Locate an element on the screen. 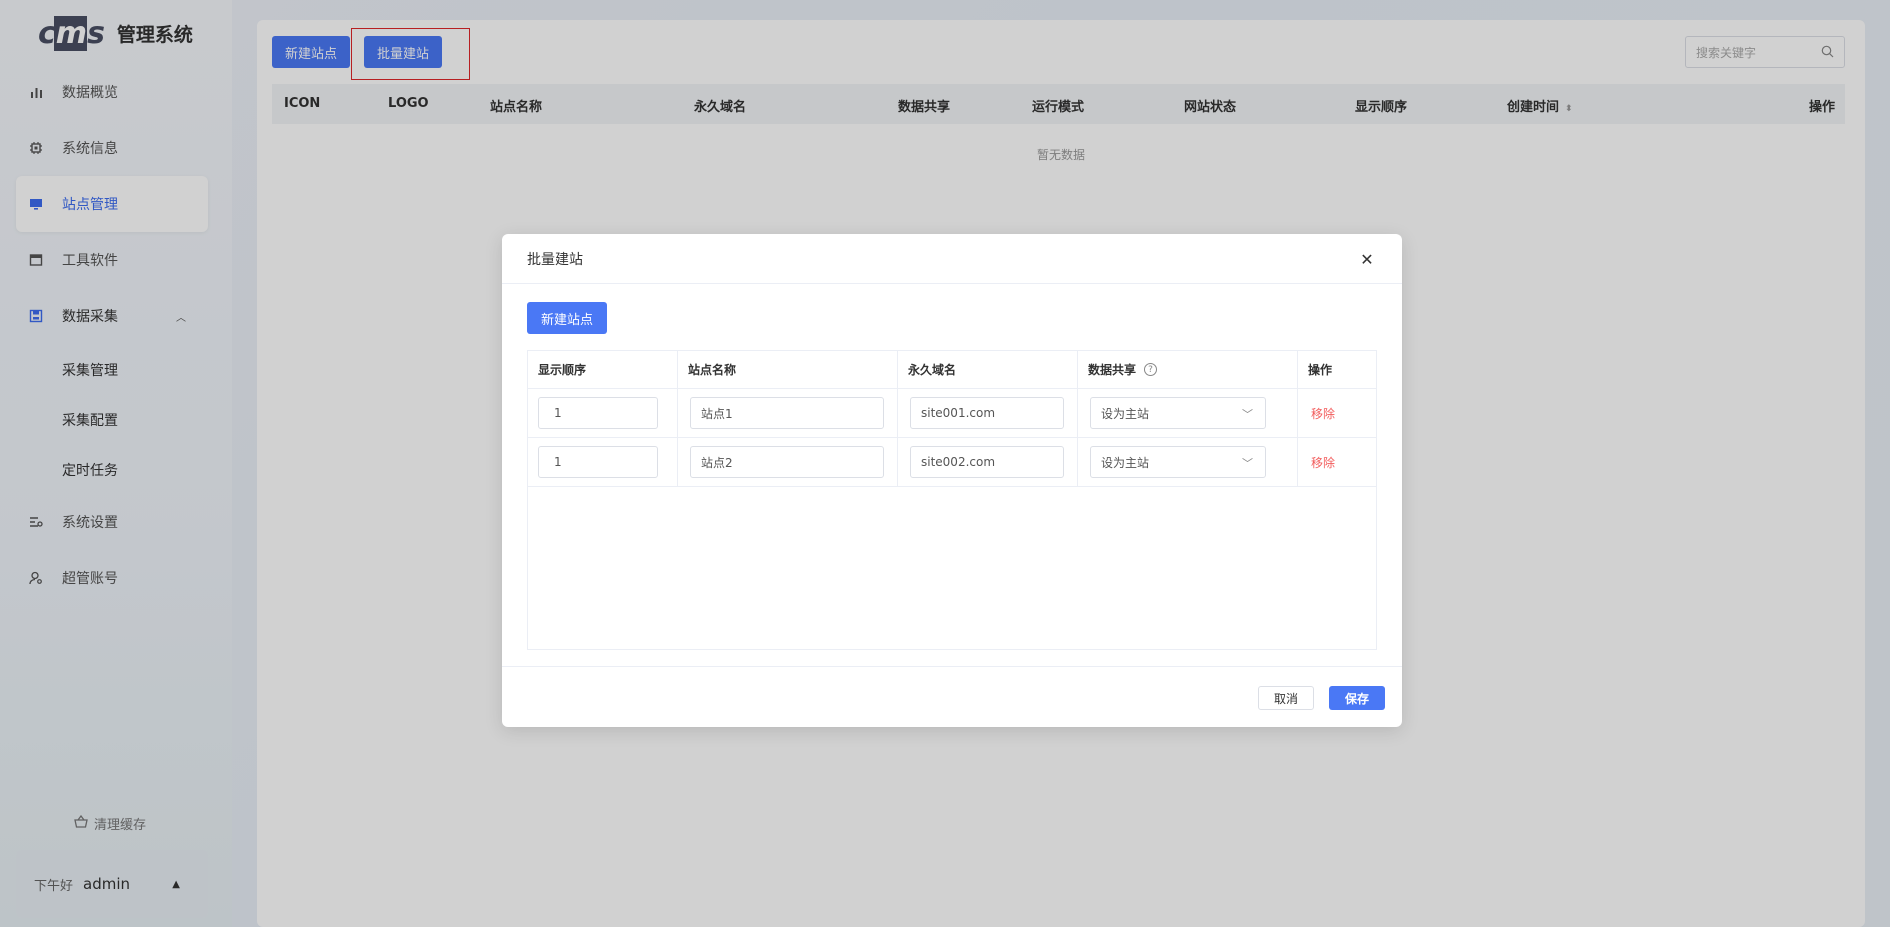  domain-input: site001.com is located at coordinates (987, 413).